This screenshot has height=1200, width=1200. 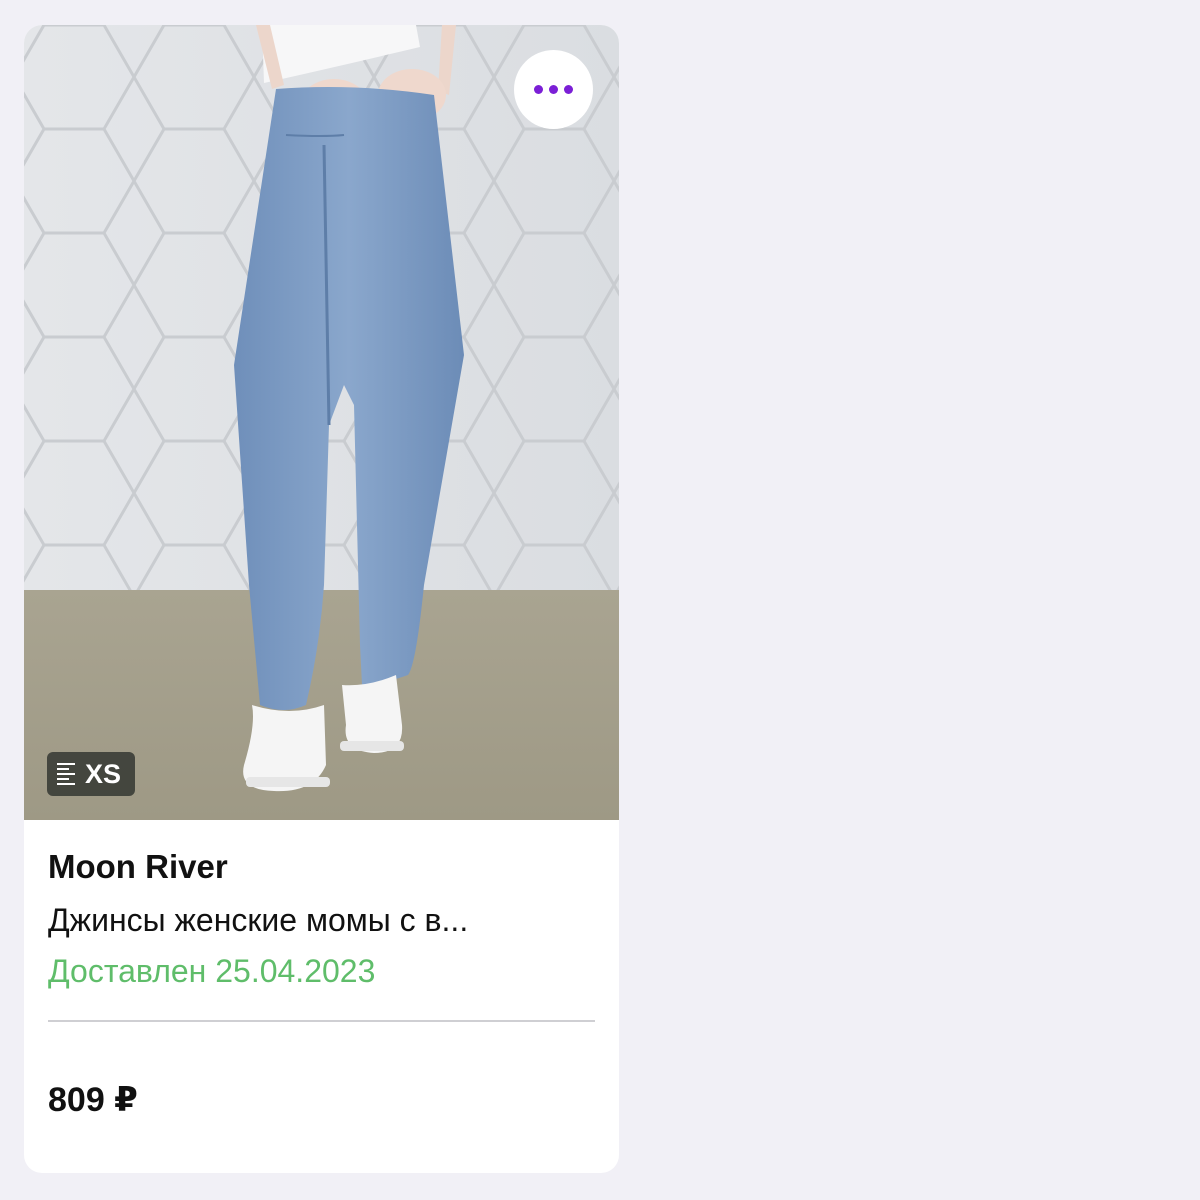 I want to click on product-price: 809 ₽, so click(x=93, y=1100).